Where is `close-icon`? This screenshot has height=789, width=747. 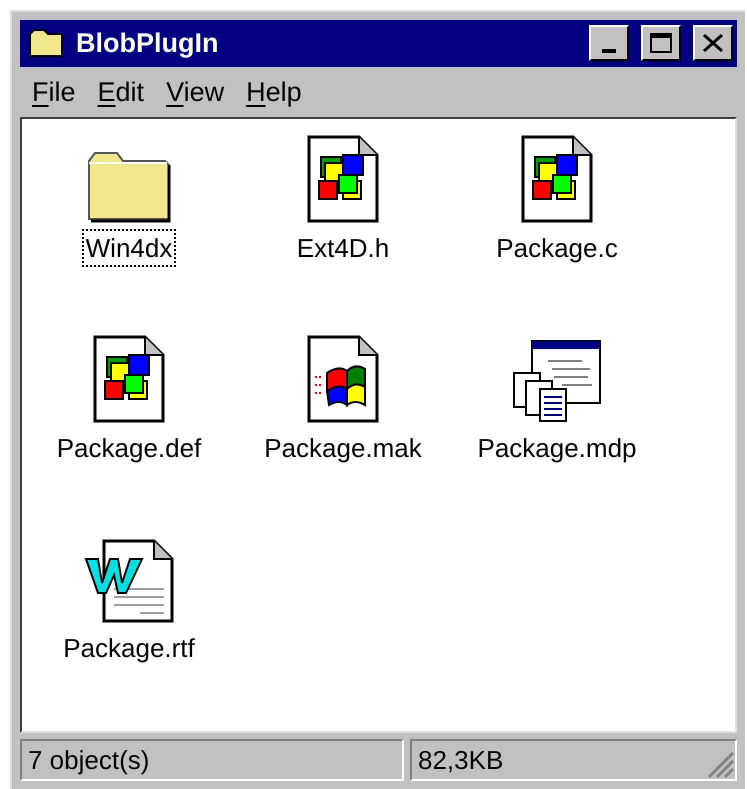
close-icon is located at coordinates (713, 43).